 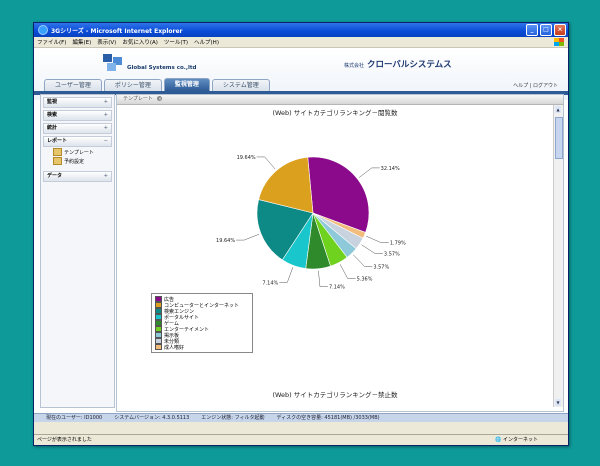 What do you see at coordinates (390, 169) in the screenshot?
I see `data-label-0: 32.14%` at bounding box center [390, 169].